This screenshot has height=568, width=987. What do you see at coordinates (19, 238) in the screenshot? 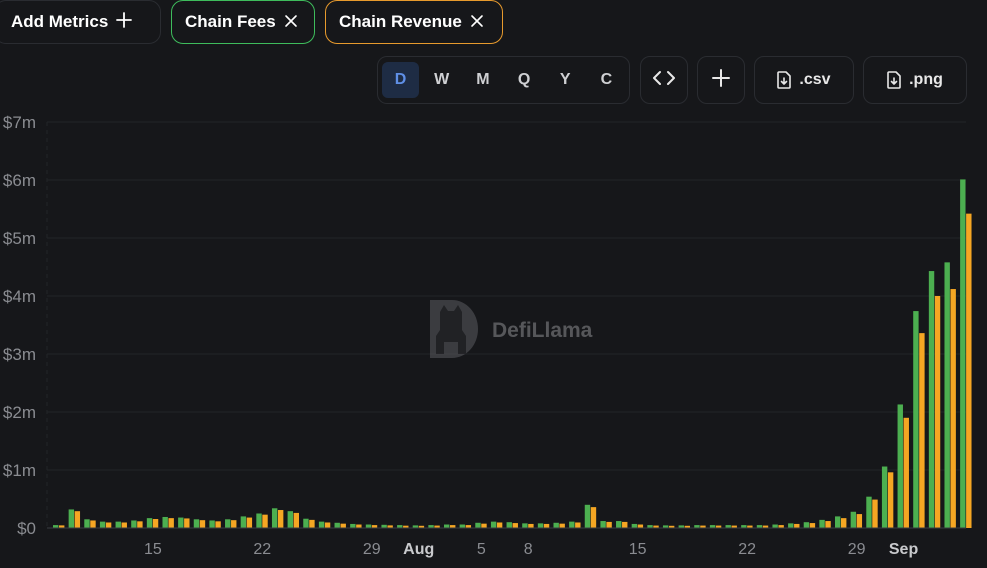
I see `y-tick-label: $5m` at bounding box center [19, 238].